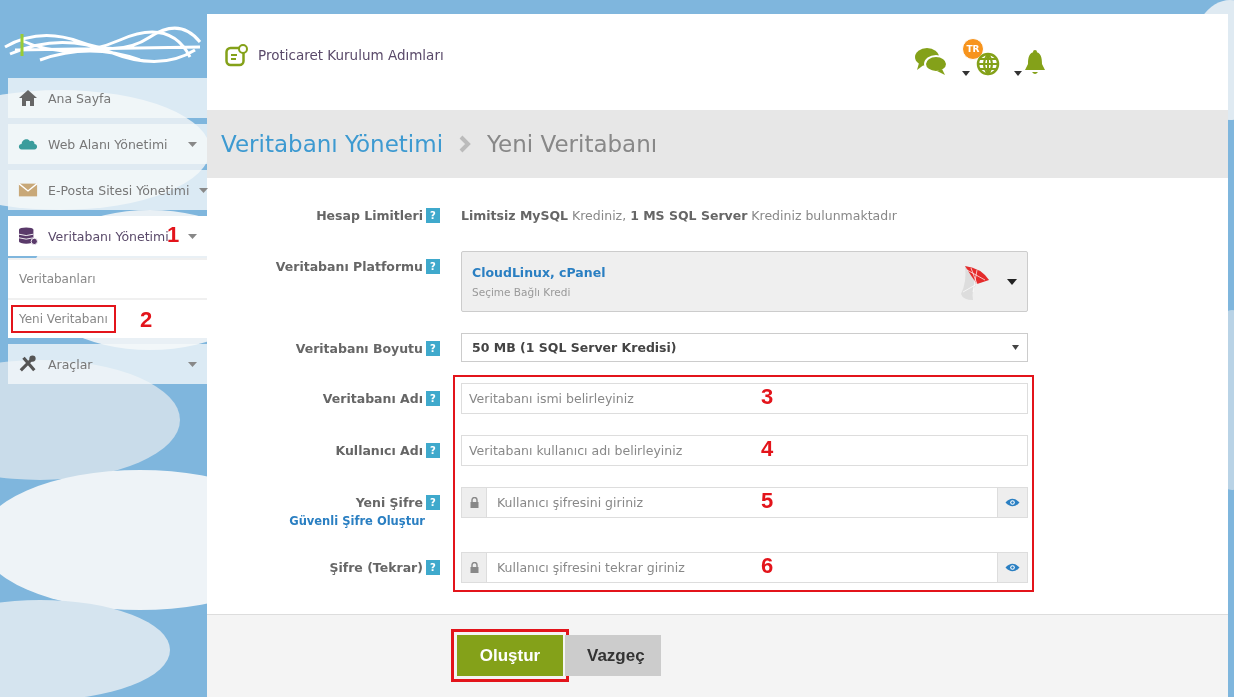  I want to click on chevron-right-icon, so click(465, 144).